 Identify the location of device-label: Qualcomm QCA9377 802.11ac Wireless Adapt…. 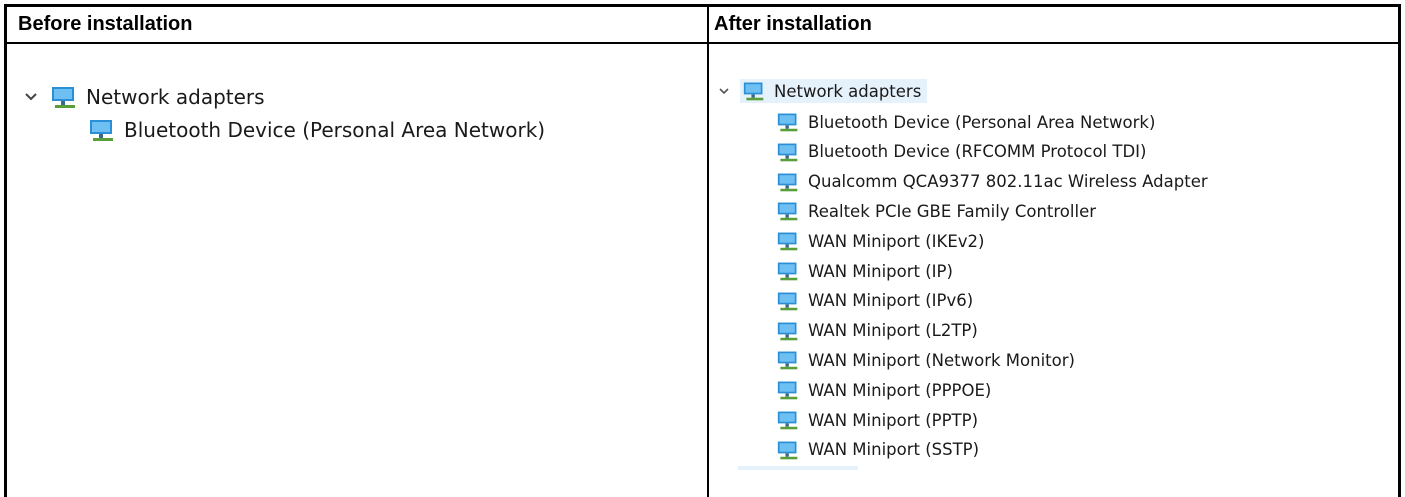
(1008, 182).